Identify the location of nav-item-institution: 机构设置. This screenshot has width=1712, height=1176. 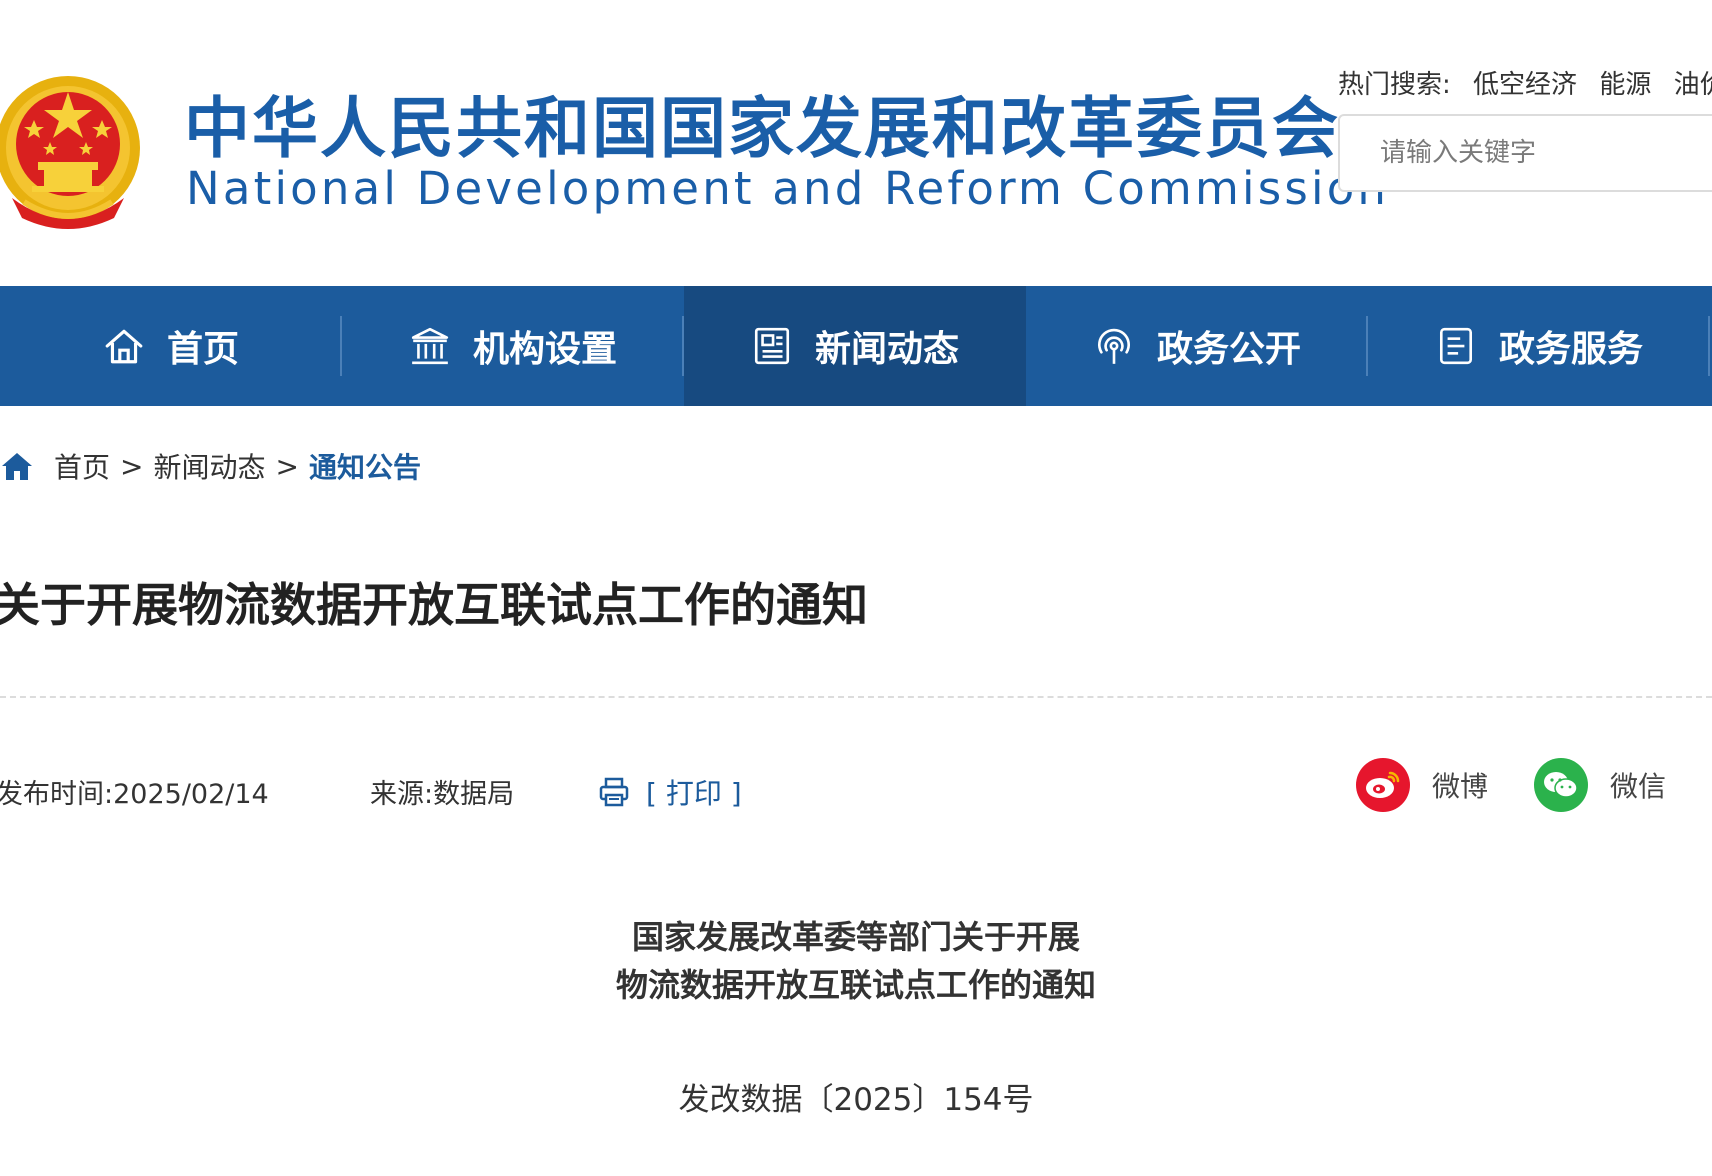
(513, 346).